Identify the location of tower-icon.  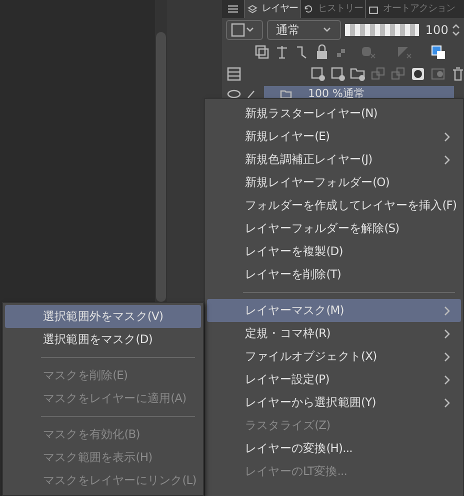
(282, 52).